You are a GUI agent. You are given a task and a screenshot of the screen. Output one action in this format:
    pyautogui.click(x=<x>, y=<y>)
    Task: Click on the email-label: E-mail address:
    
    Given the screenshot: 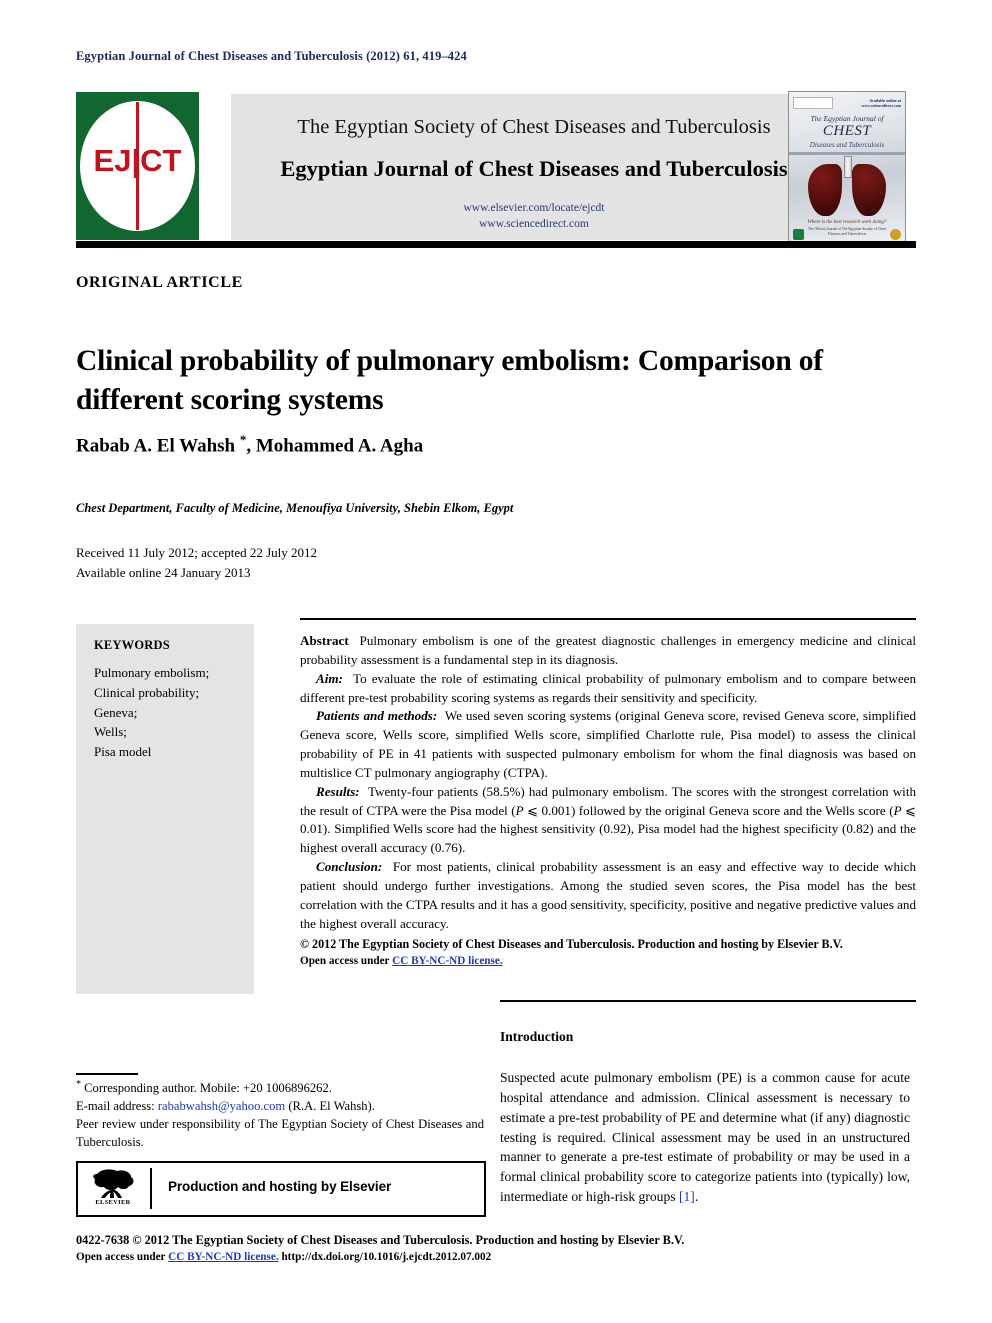 What is the action you would take?
    pyautogui.click(x=117, y=1106)
    